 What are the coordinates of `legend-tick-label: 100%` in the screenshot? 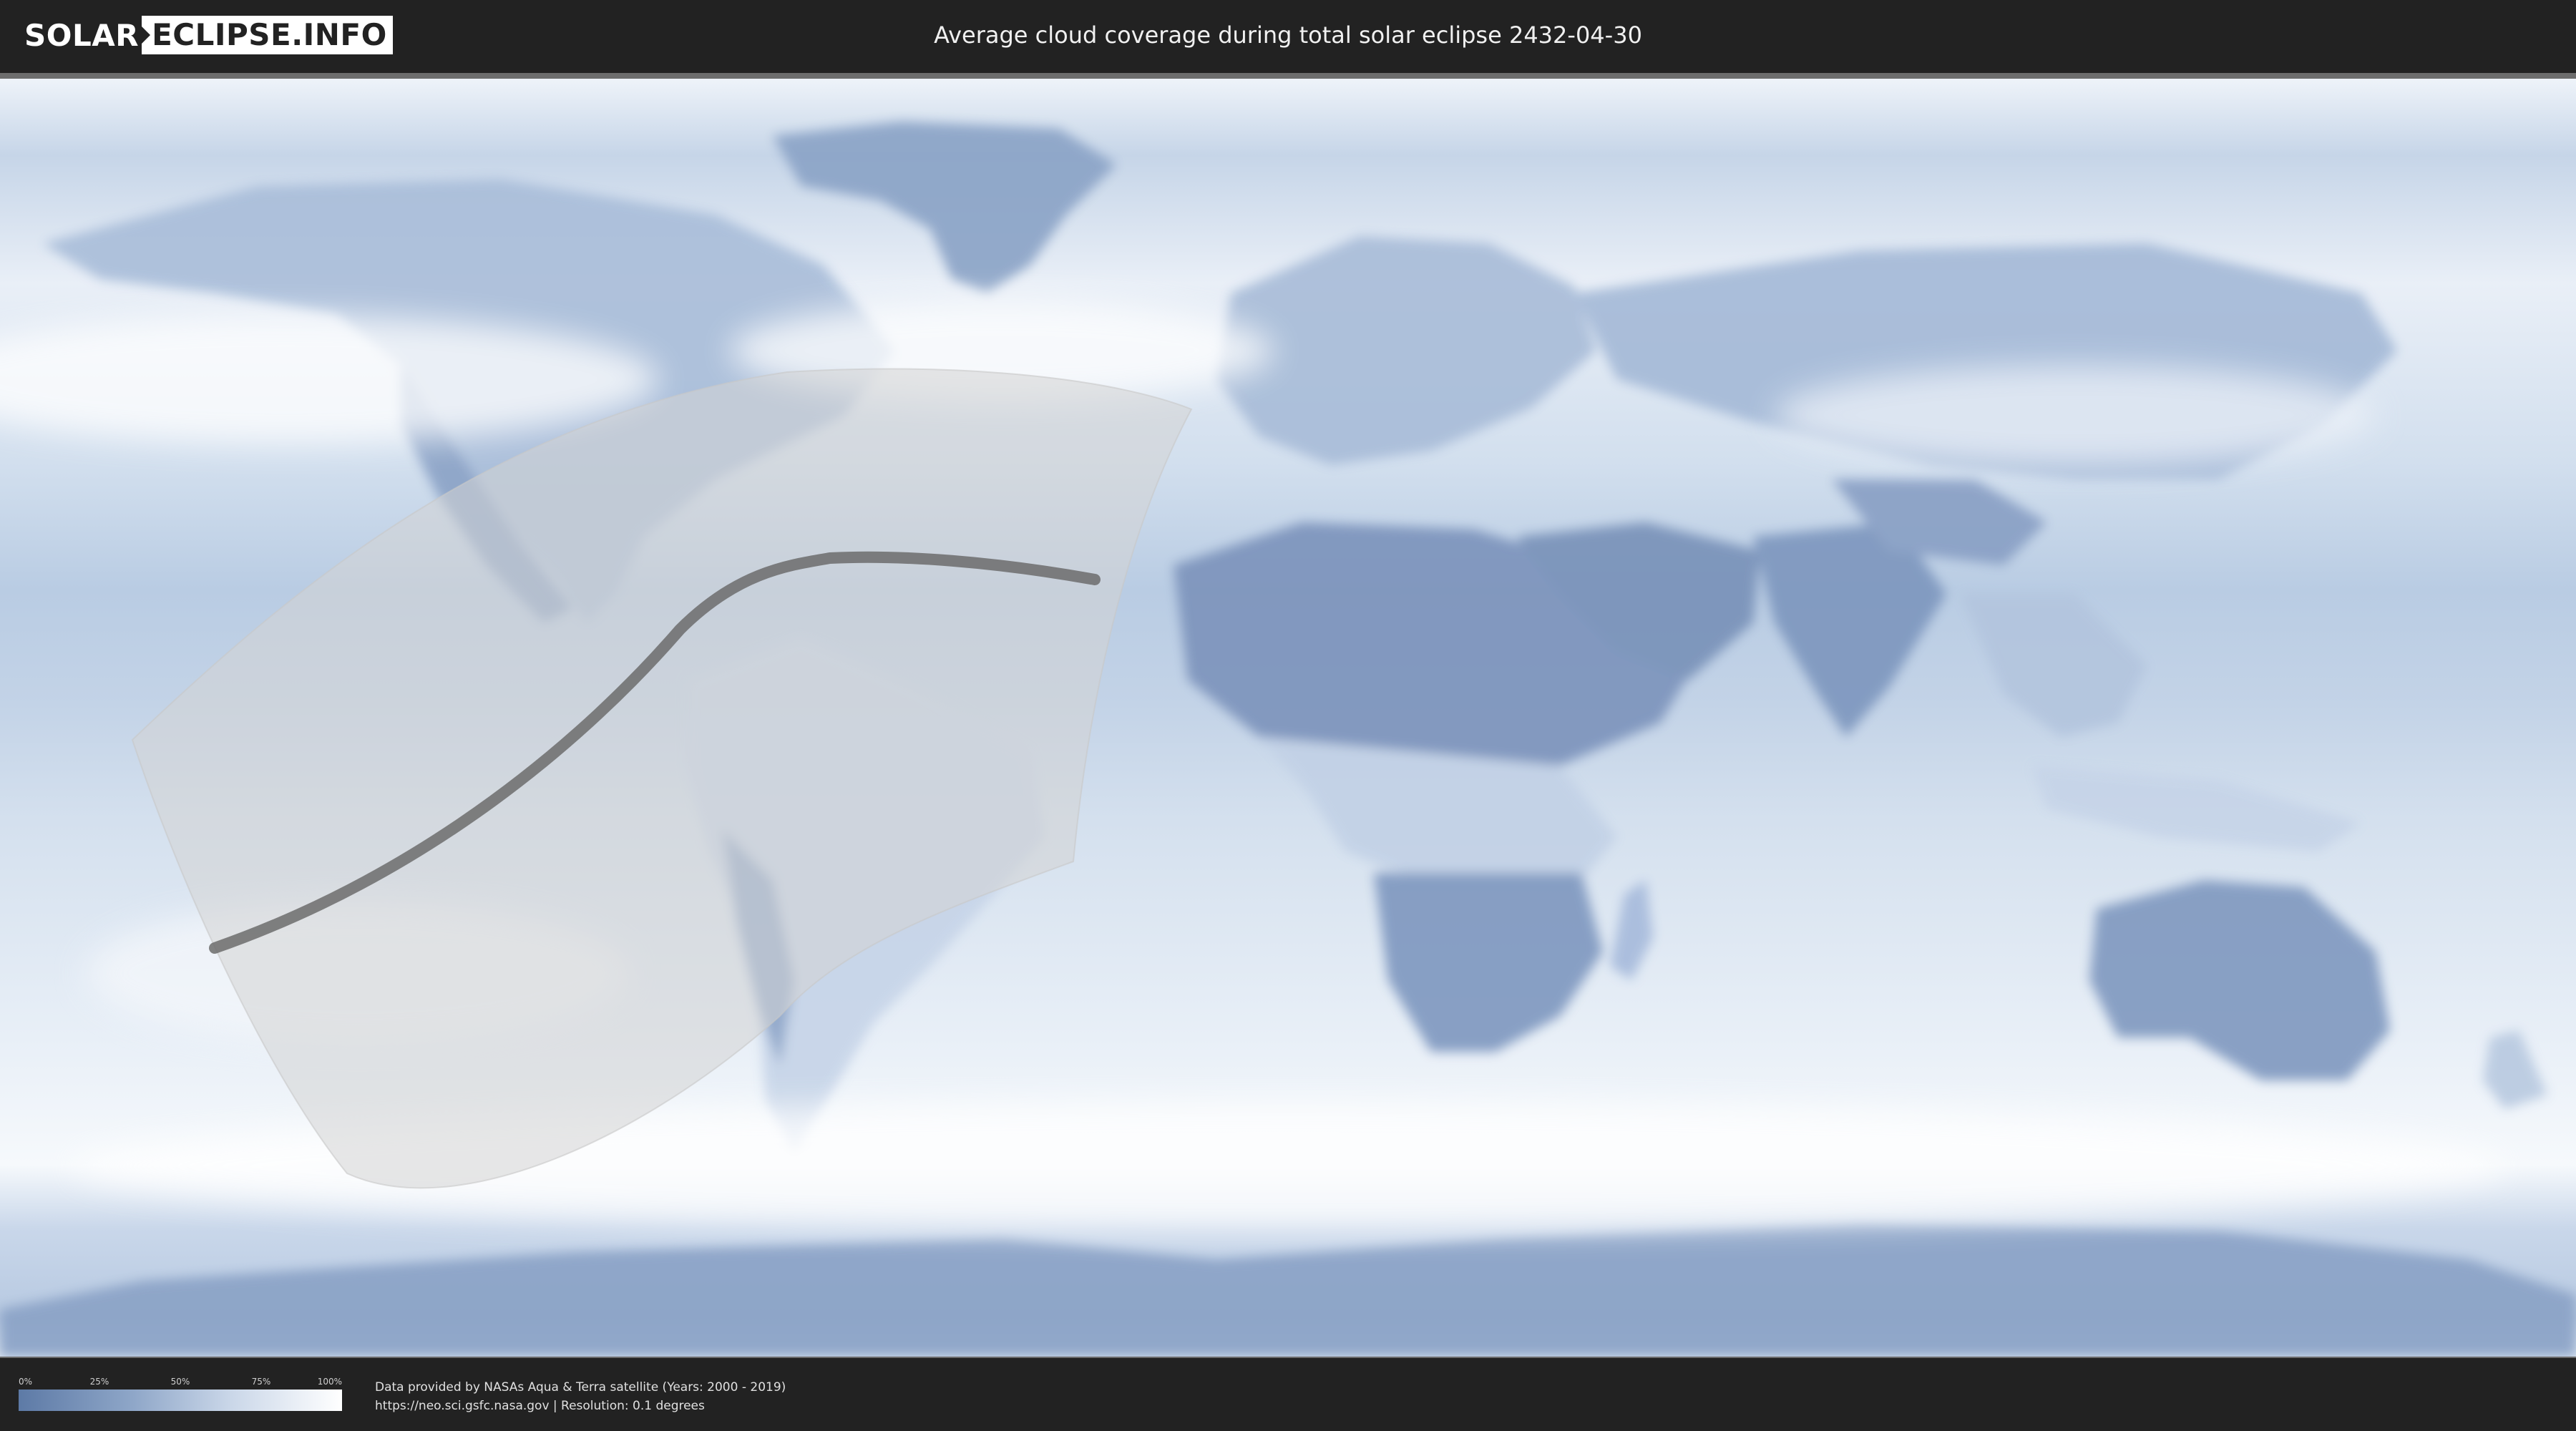 It's located at (329, 1382).